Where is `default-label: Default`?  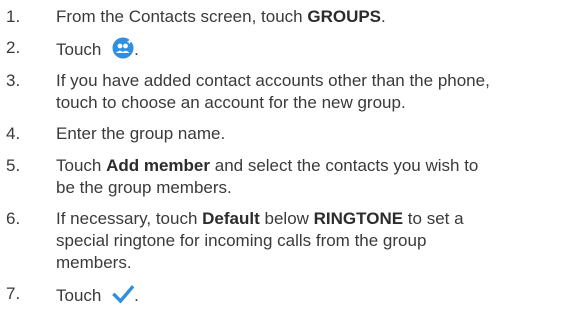
default-label: Default is located at coordinates (231, 218).